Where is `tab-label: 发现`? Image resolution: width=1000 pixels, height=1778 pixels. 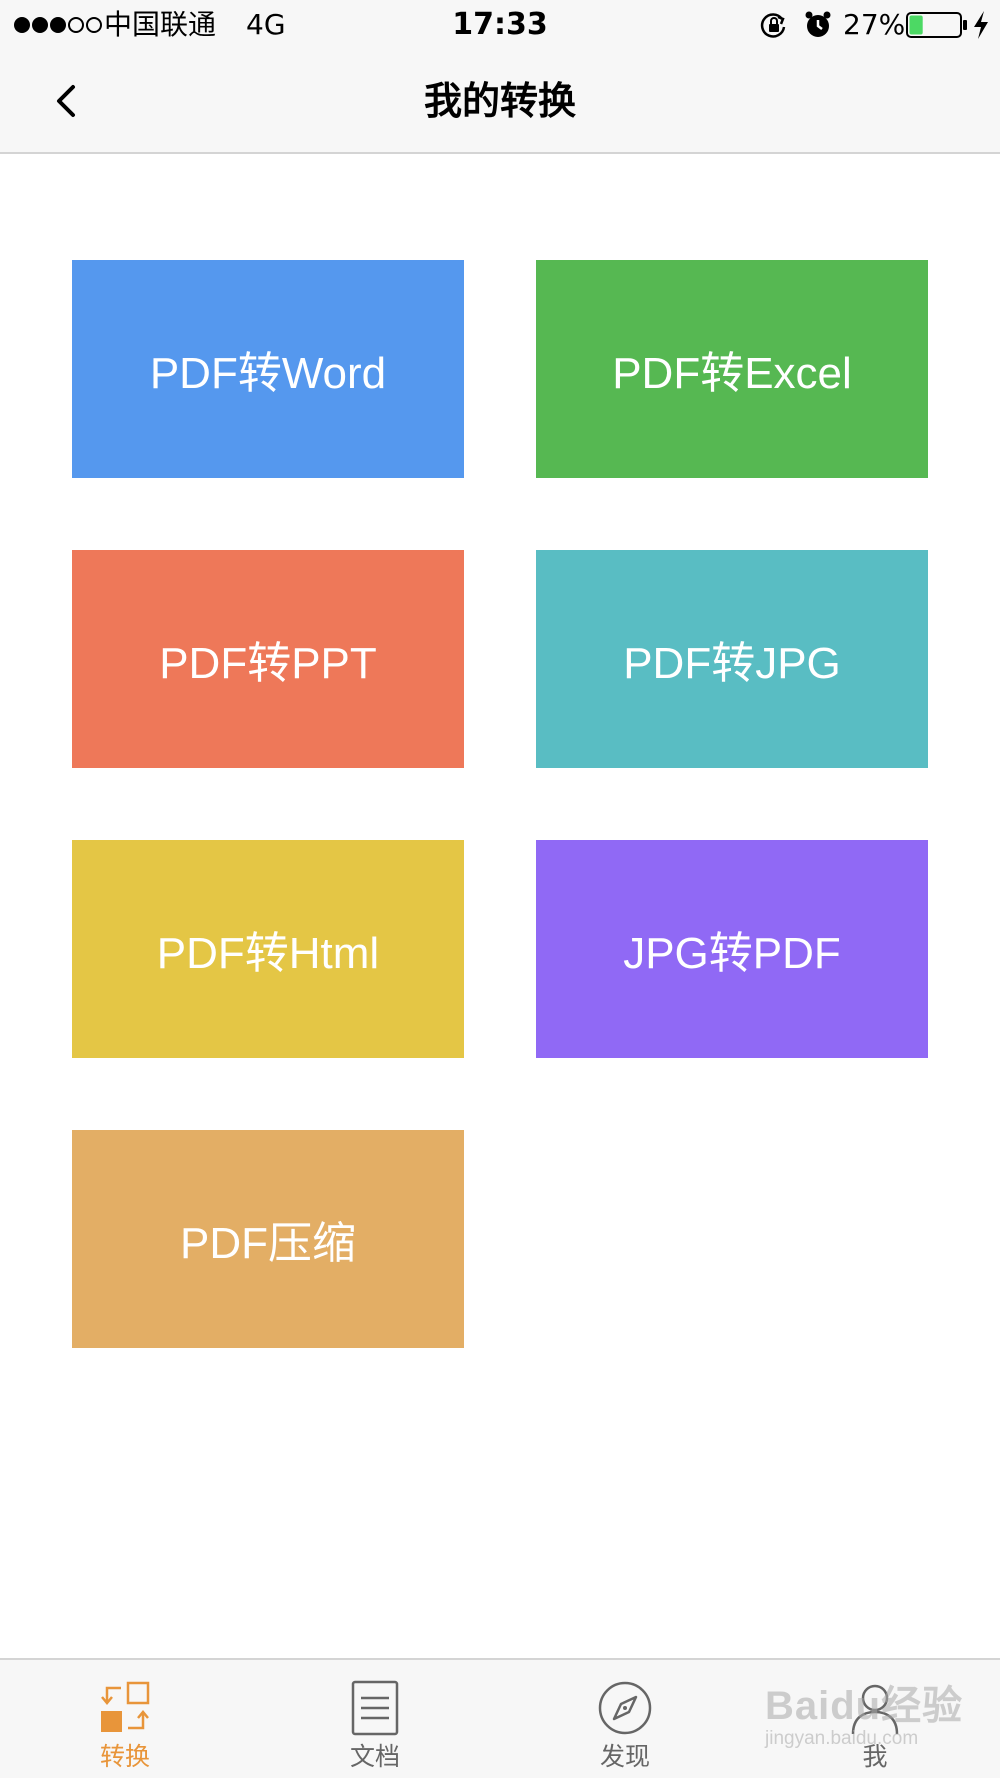
tab-label: 发现 is located at coordinates (624, 1756).